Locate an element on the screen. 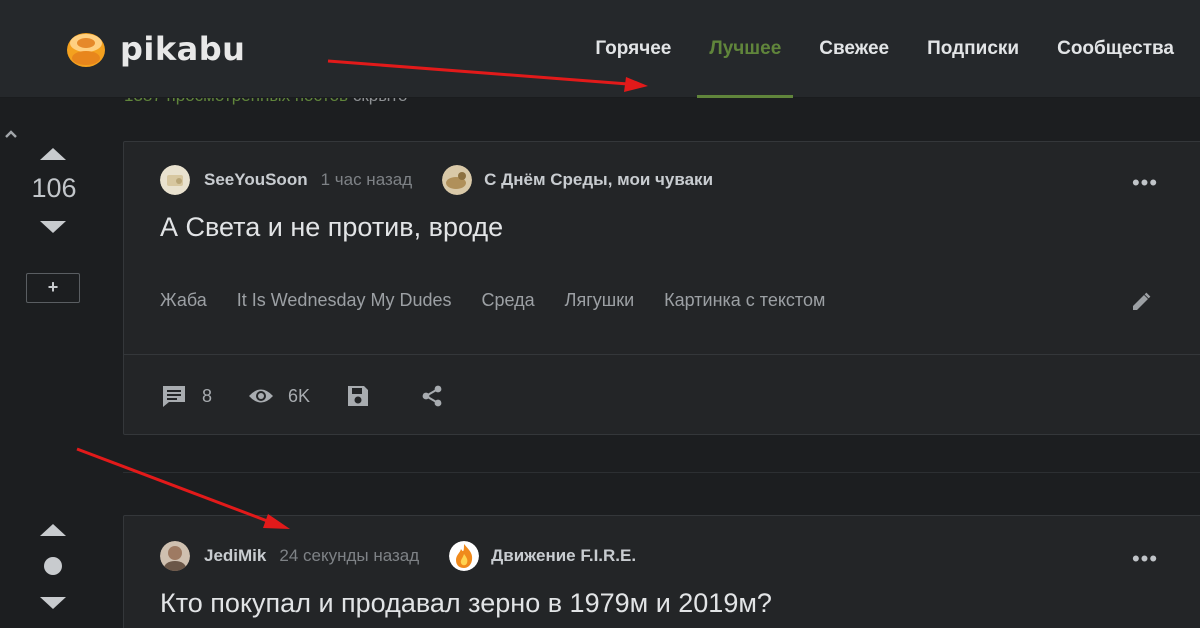 This screenshot has height=628, width=1200. nav-hot: Горячее is located at coordinates (633, 49).